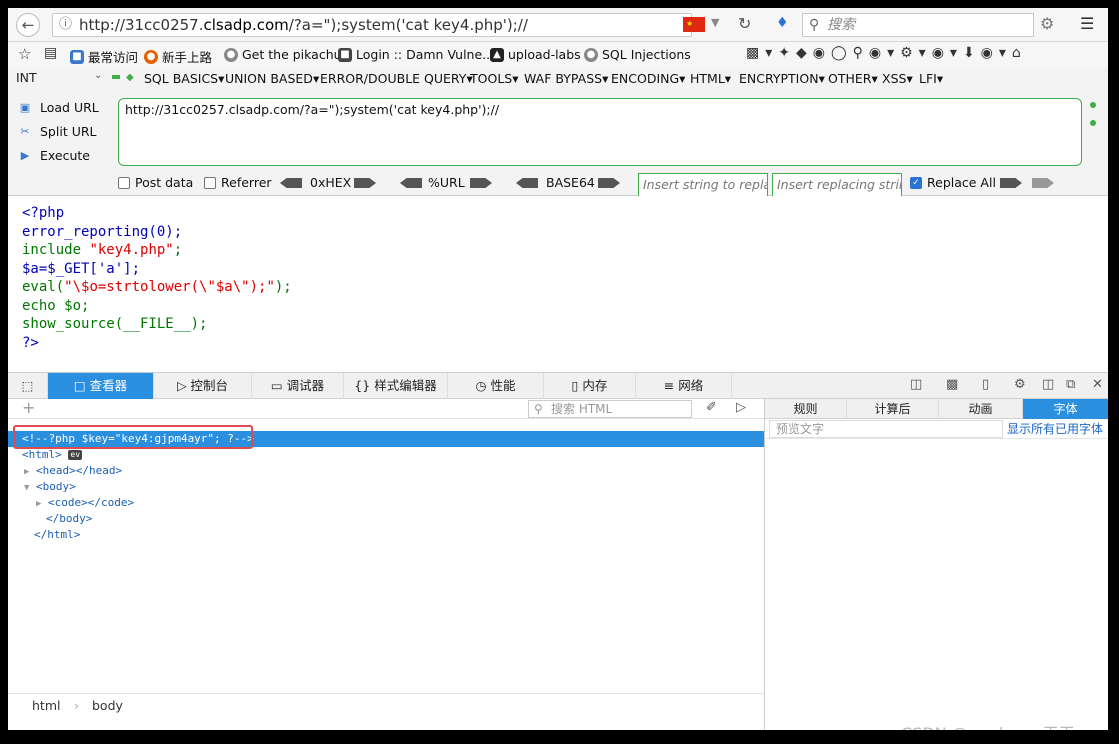 Image resolution: width=1119 pixels, height=744 pixels. What do you see at coordinates (1048, 384) in the screenshot?
I see `dock-side-icon: ◫` at bounding box center [1048, 384].